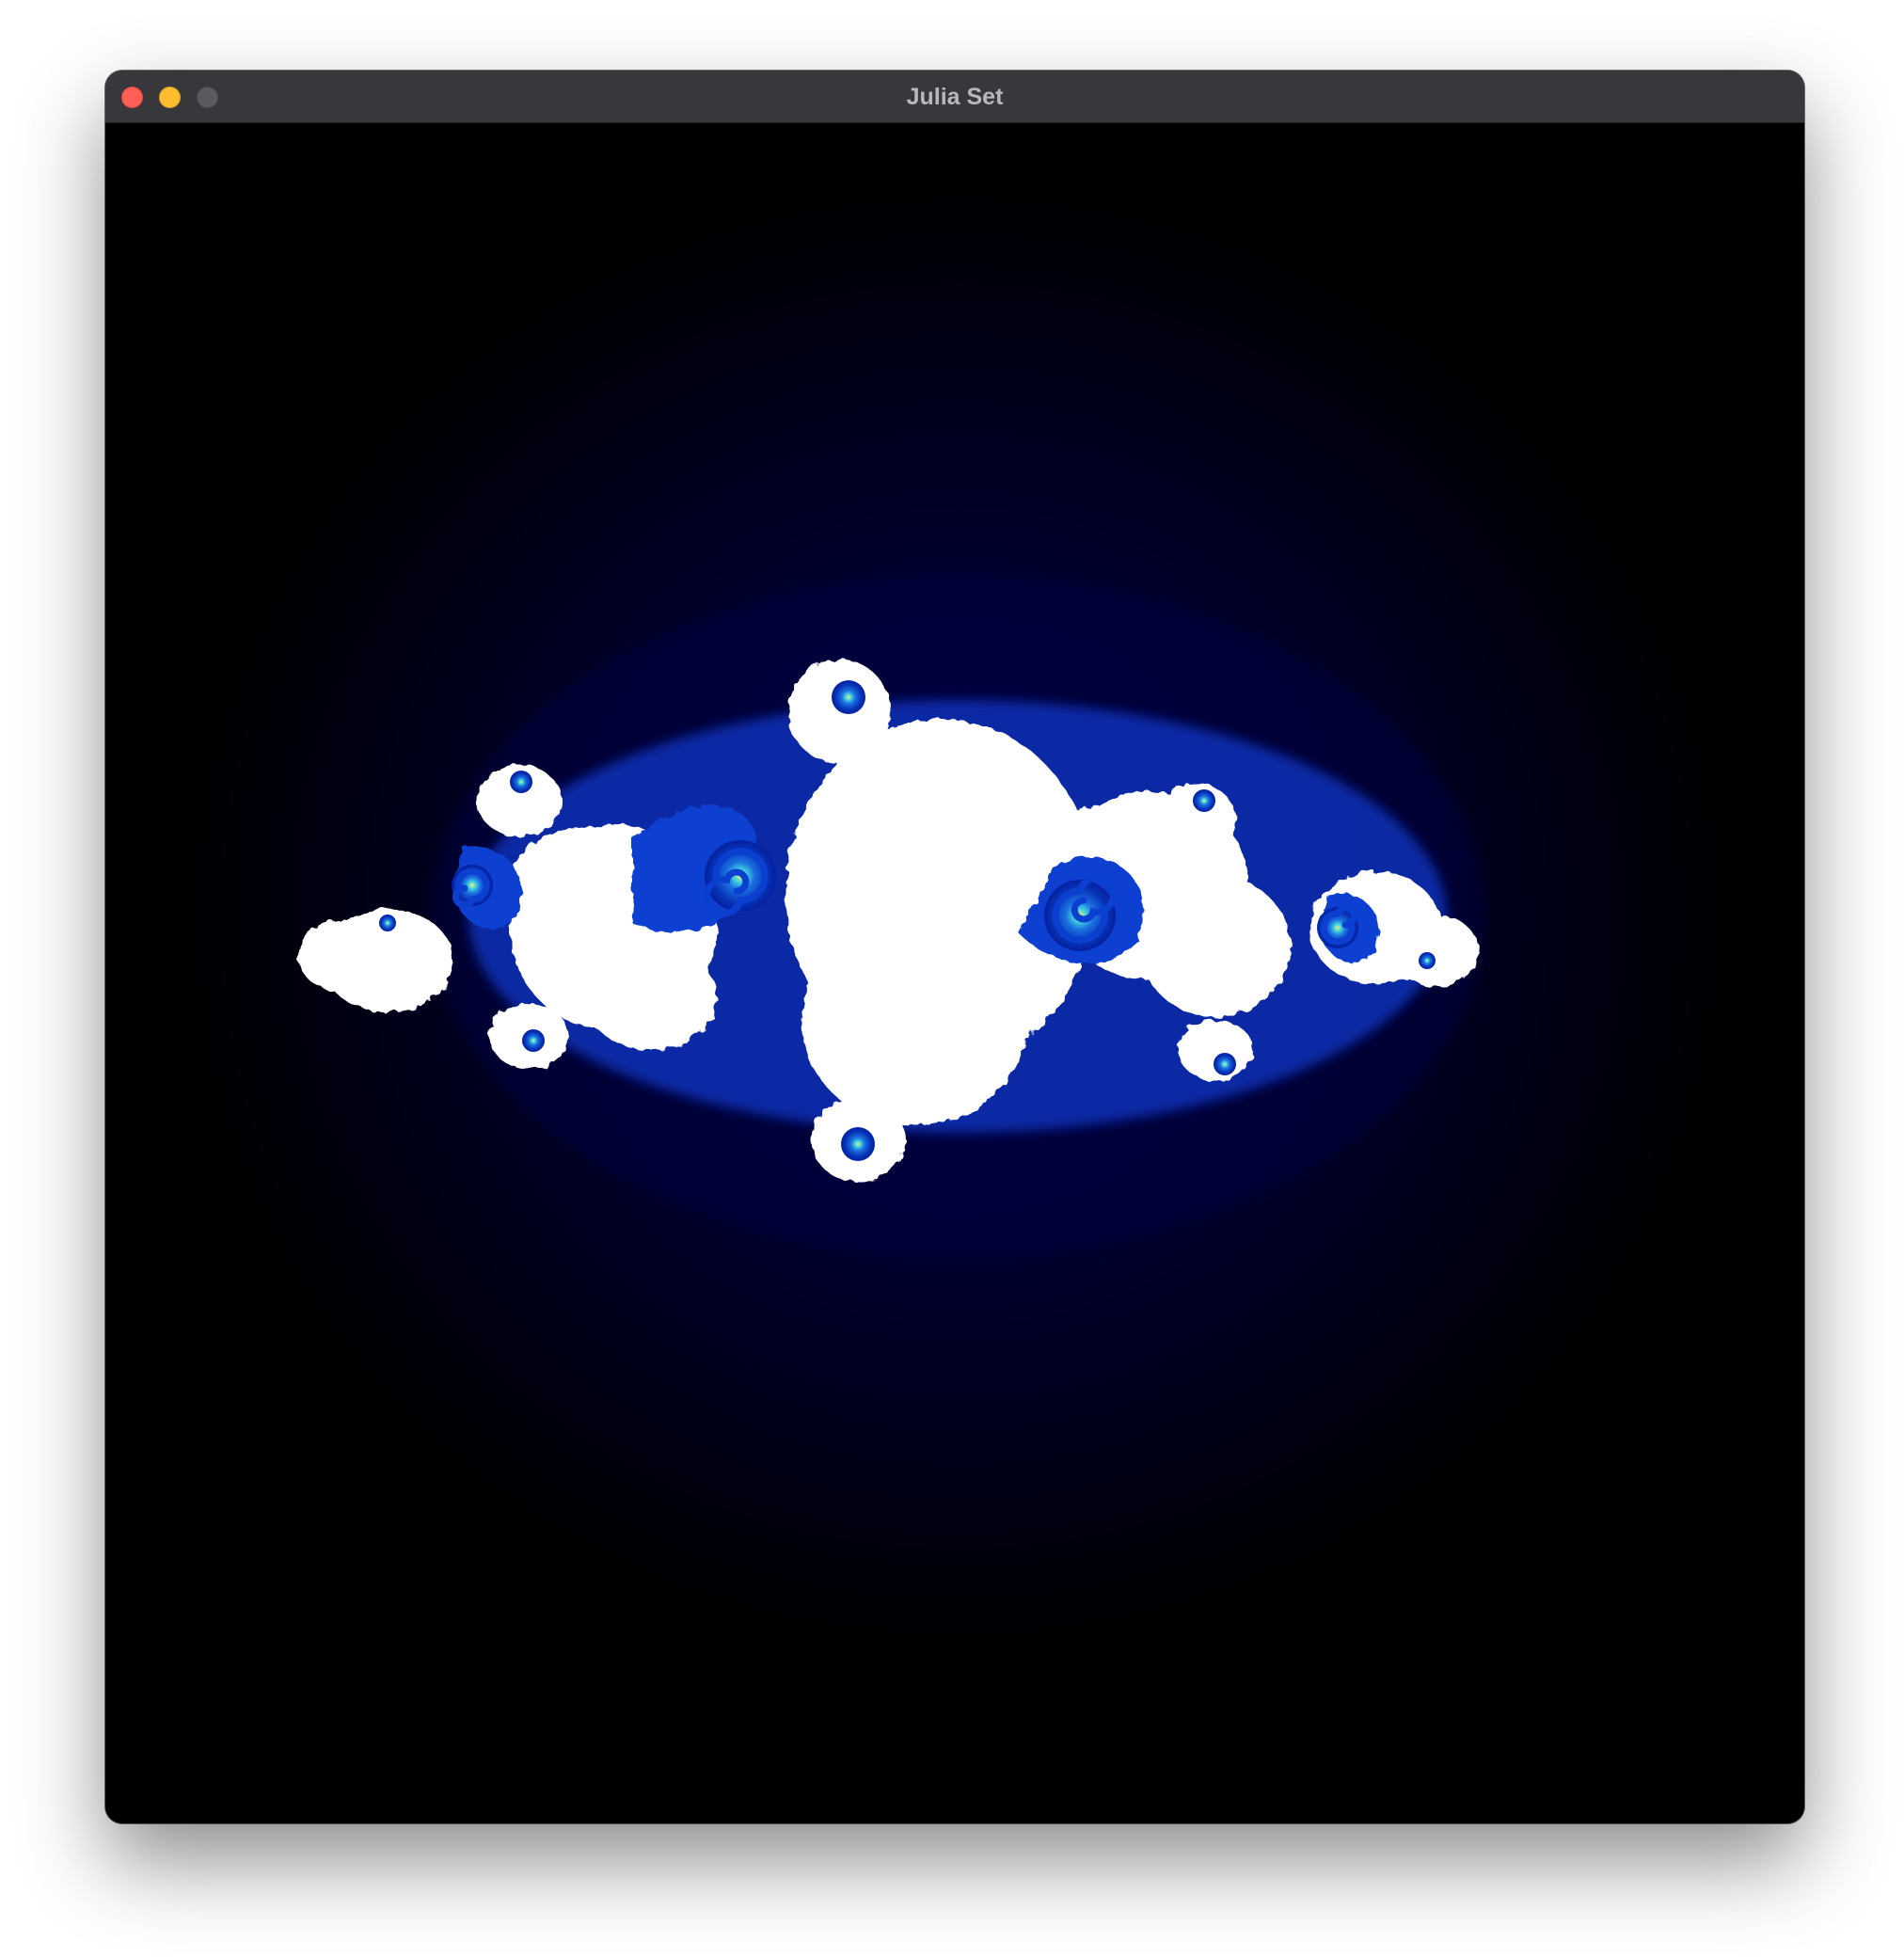 The width and height of the screenshot is (1904, 1957). I want to click on window-title: Julia Set, so click(955, 97).